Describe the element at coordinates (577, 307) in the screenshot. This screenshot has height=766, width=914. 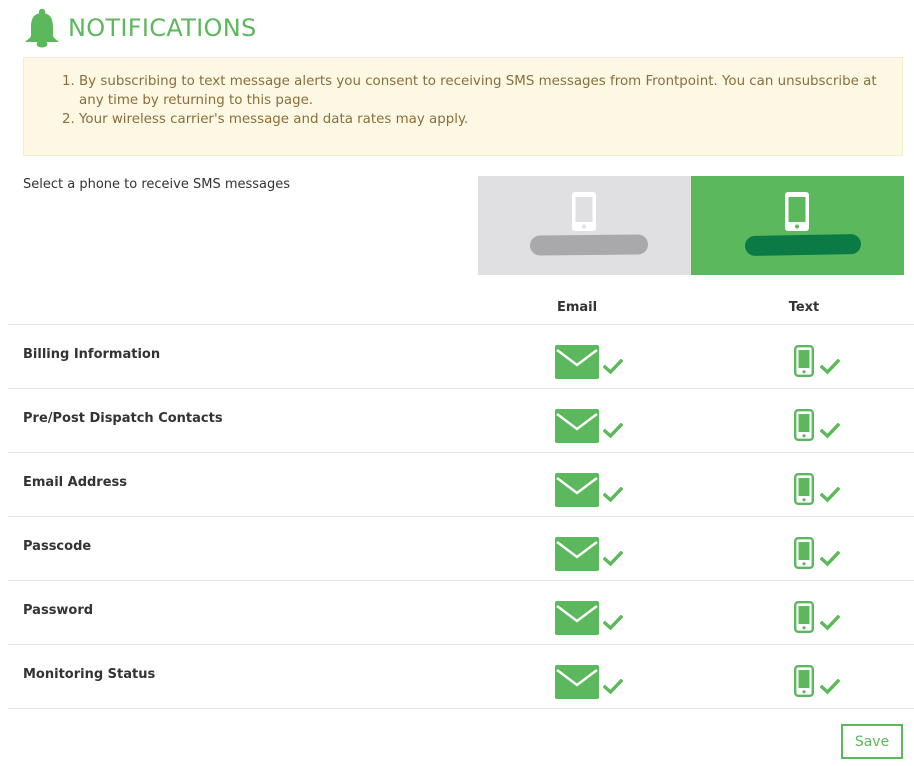
I see `column-header-email: Email` at that location.